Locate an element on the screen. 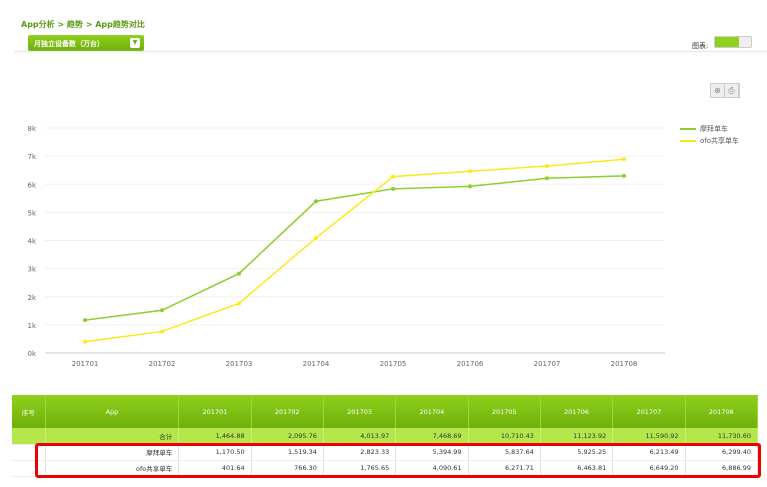 The height and width of the screenshot is (487, 767). highlight-box is located at coordinates (398, 460).